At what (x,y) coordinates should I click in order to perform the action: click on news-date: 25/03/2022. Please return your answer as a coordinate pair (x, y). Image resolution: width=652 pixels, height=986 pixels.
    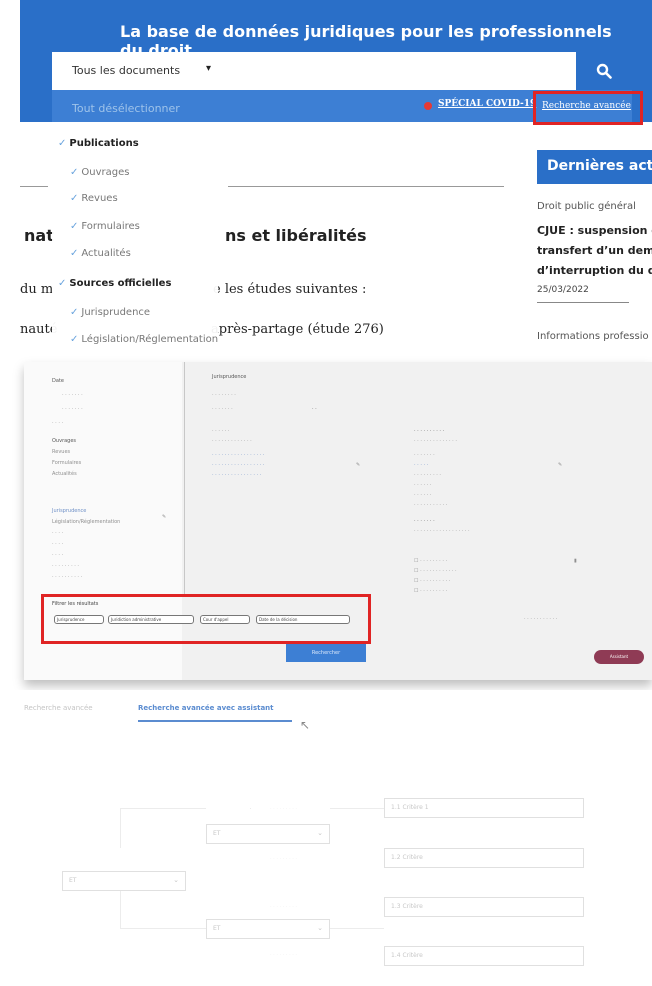
    Looking at the image, I should click on (563, 290).